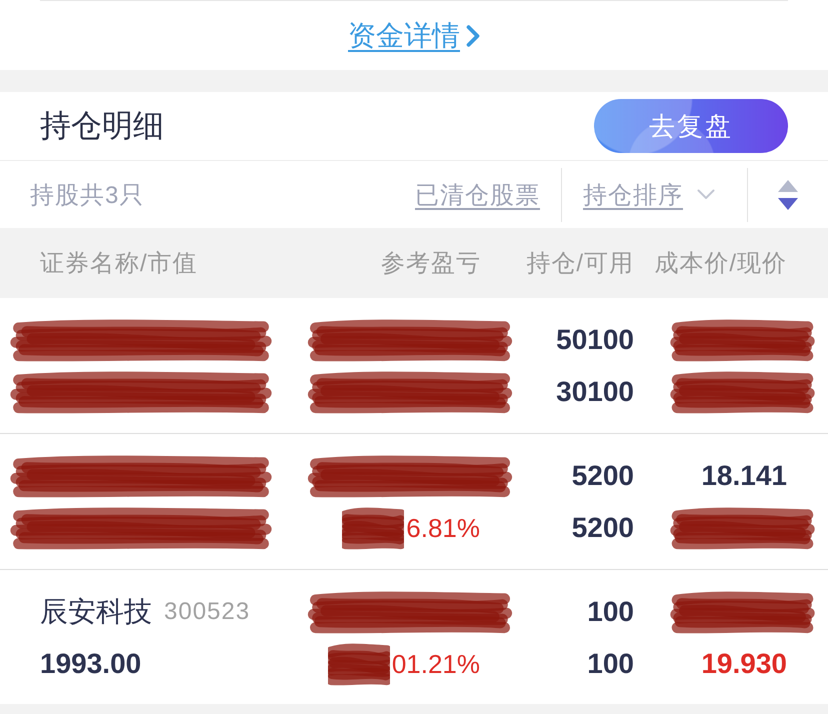 This screenshot has width=828, height=714. I want to click on section-title: 持仓明细, so click(102, 126).